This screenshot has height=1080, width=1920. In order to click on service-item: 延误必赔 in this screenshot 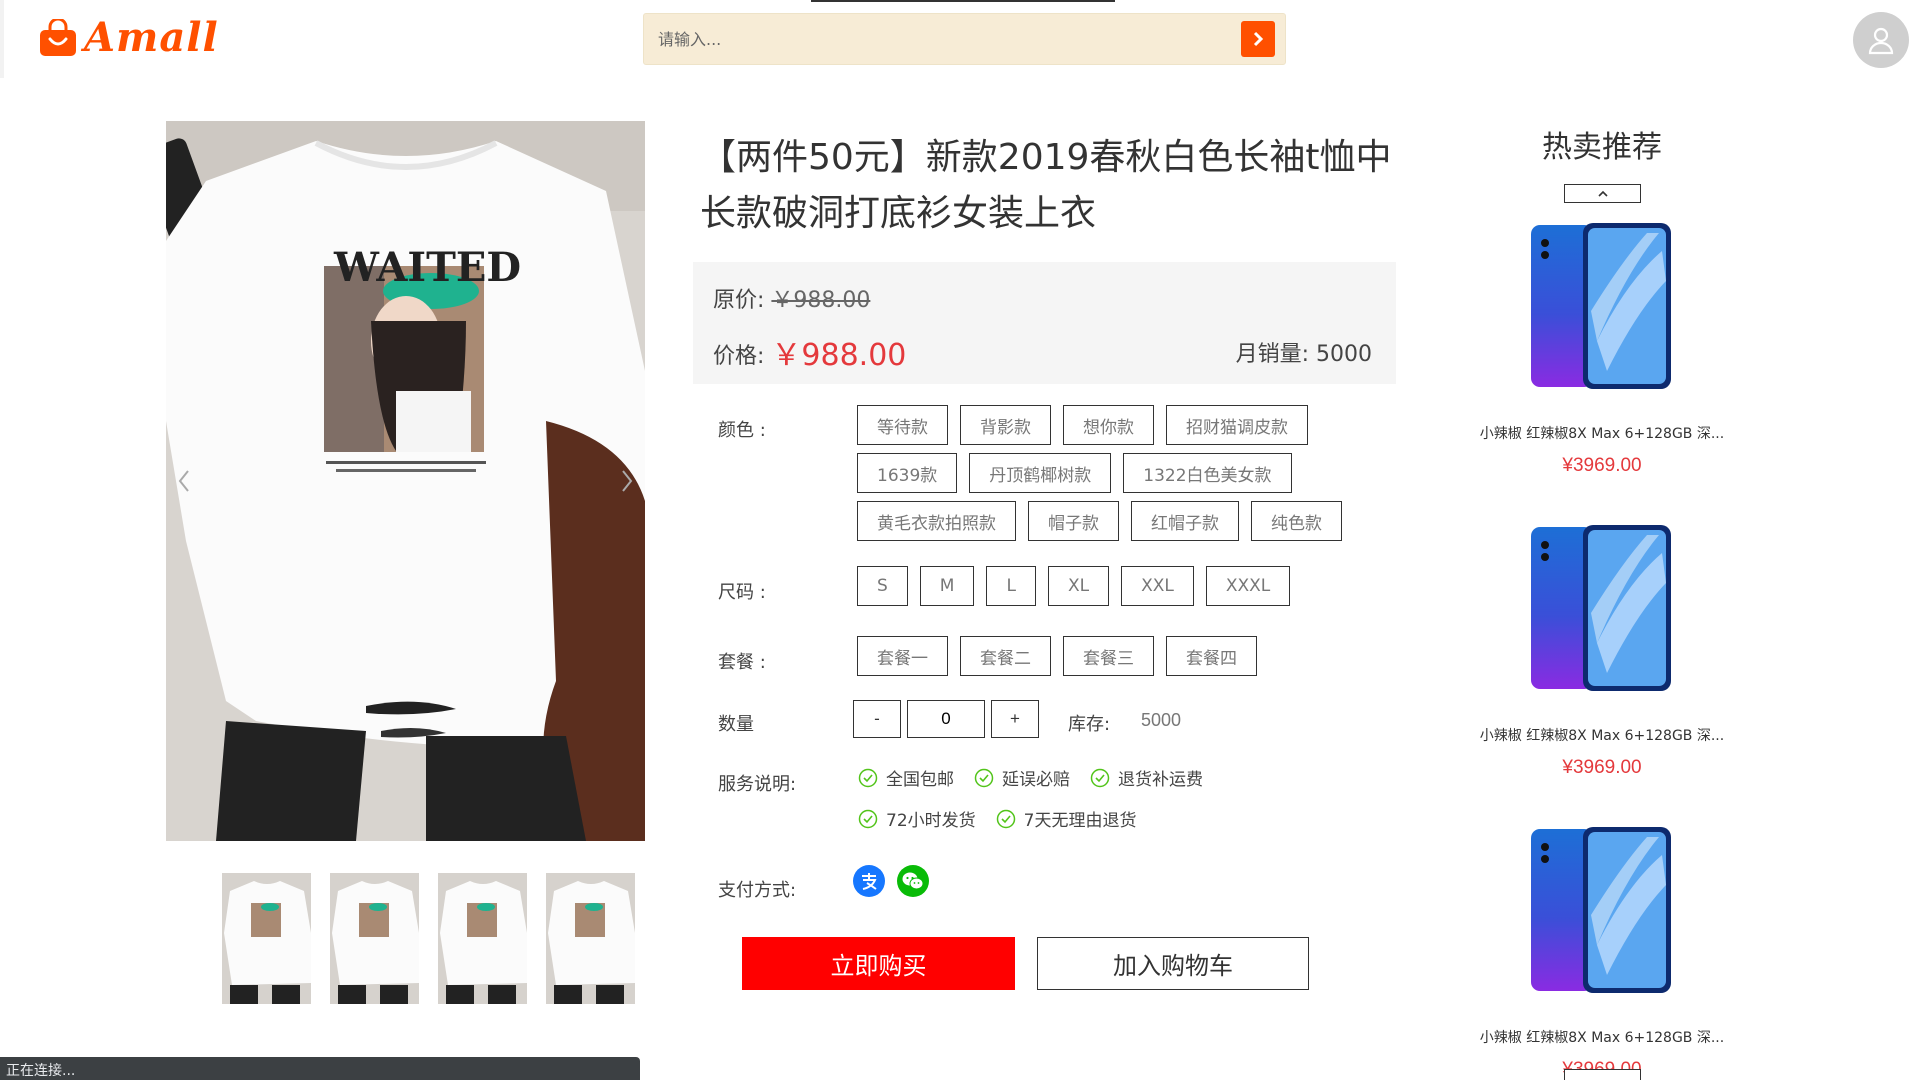, I will do `click(1022, 777)`.